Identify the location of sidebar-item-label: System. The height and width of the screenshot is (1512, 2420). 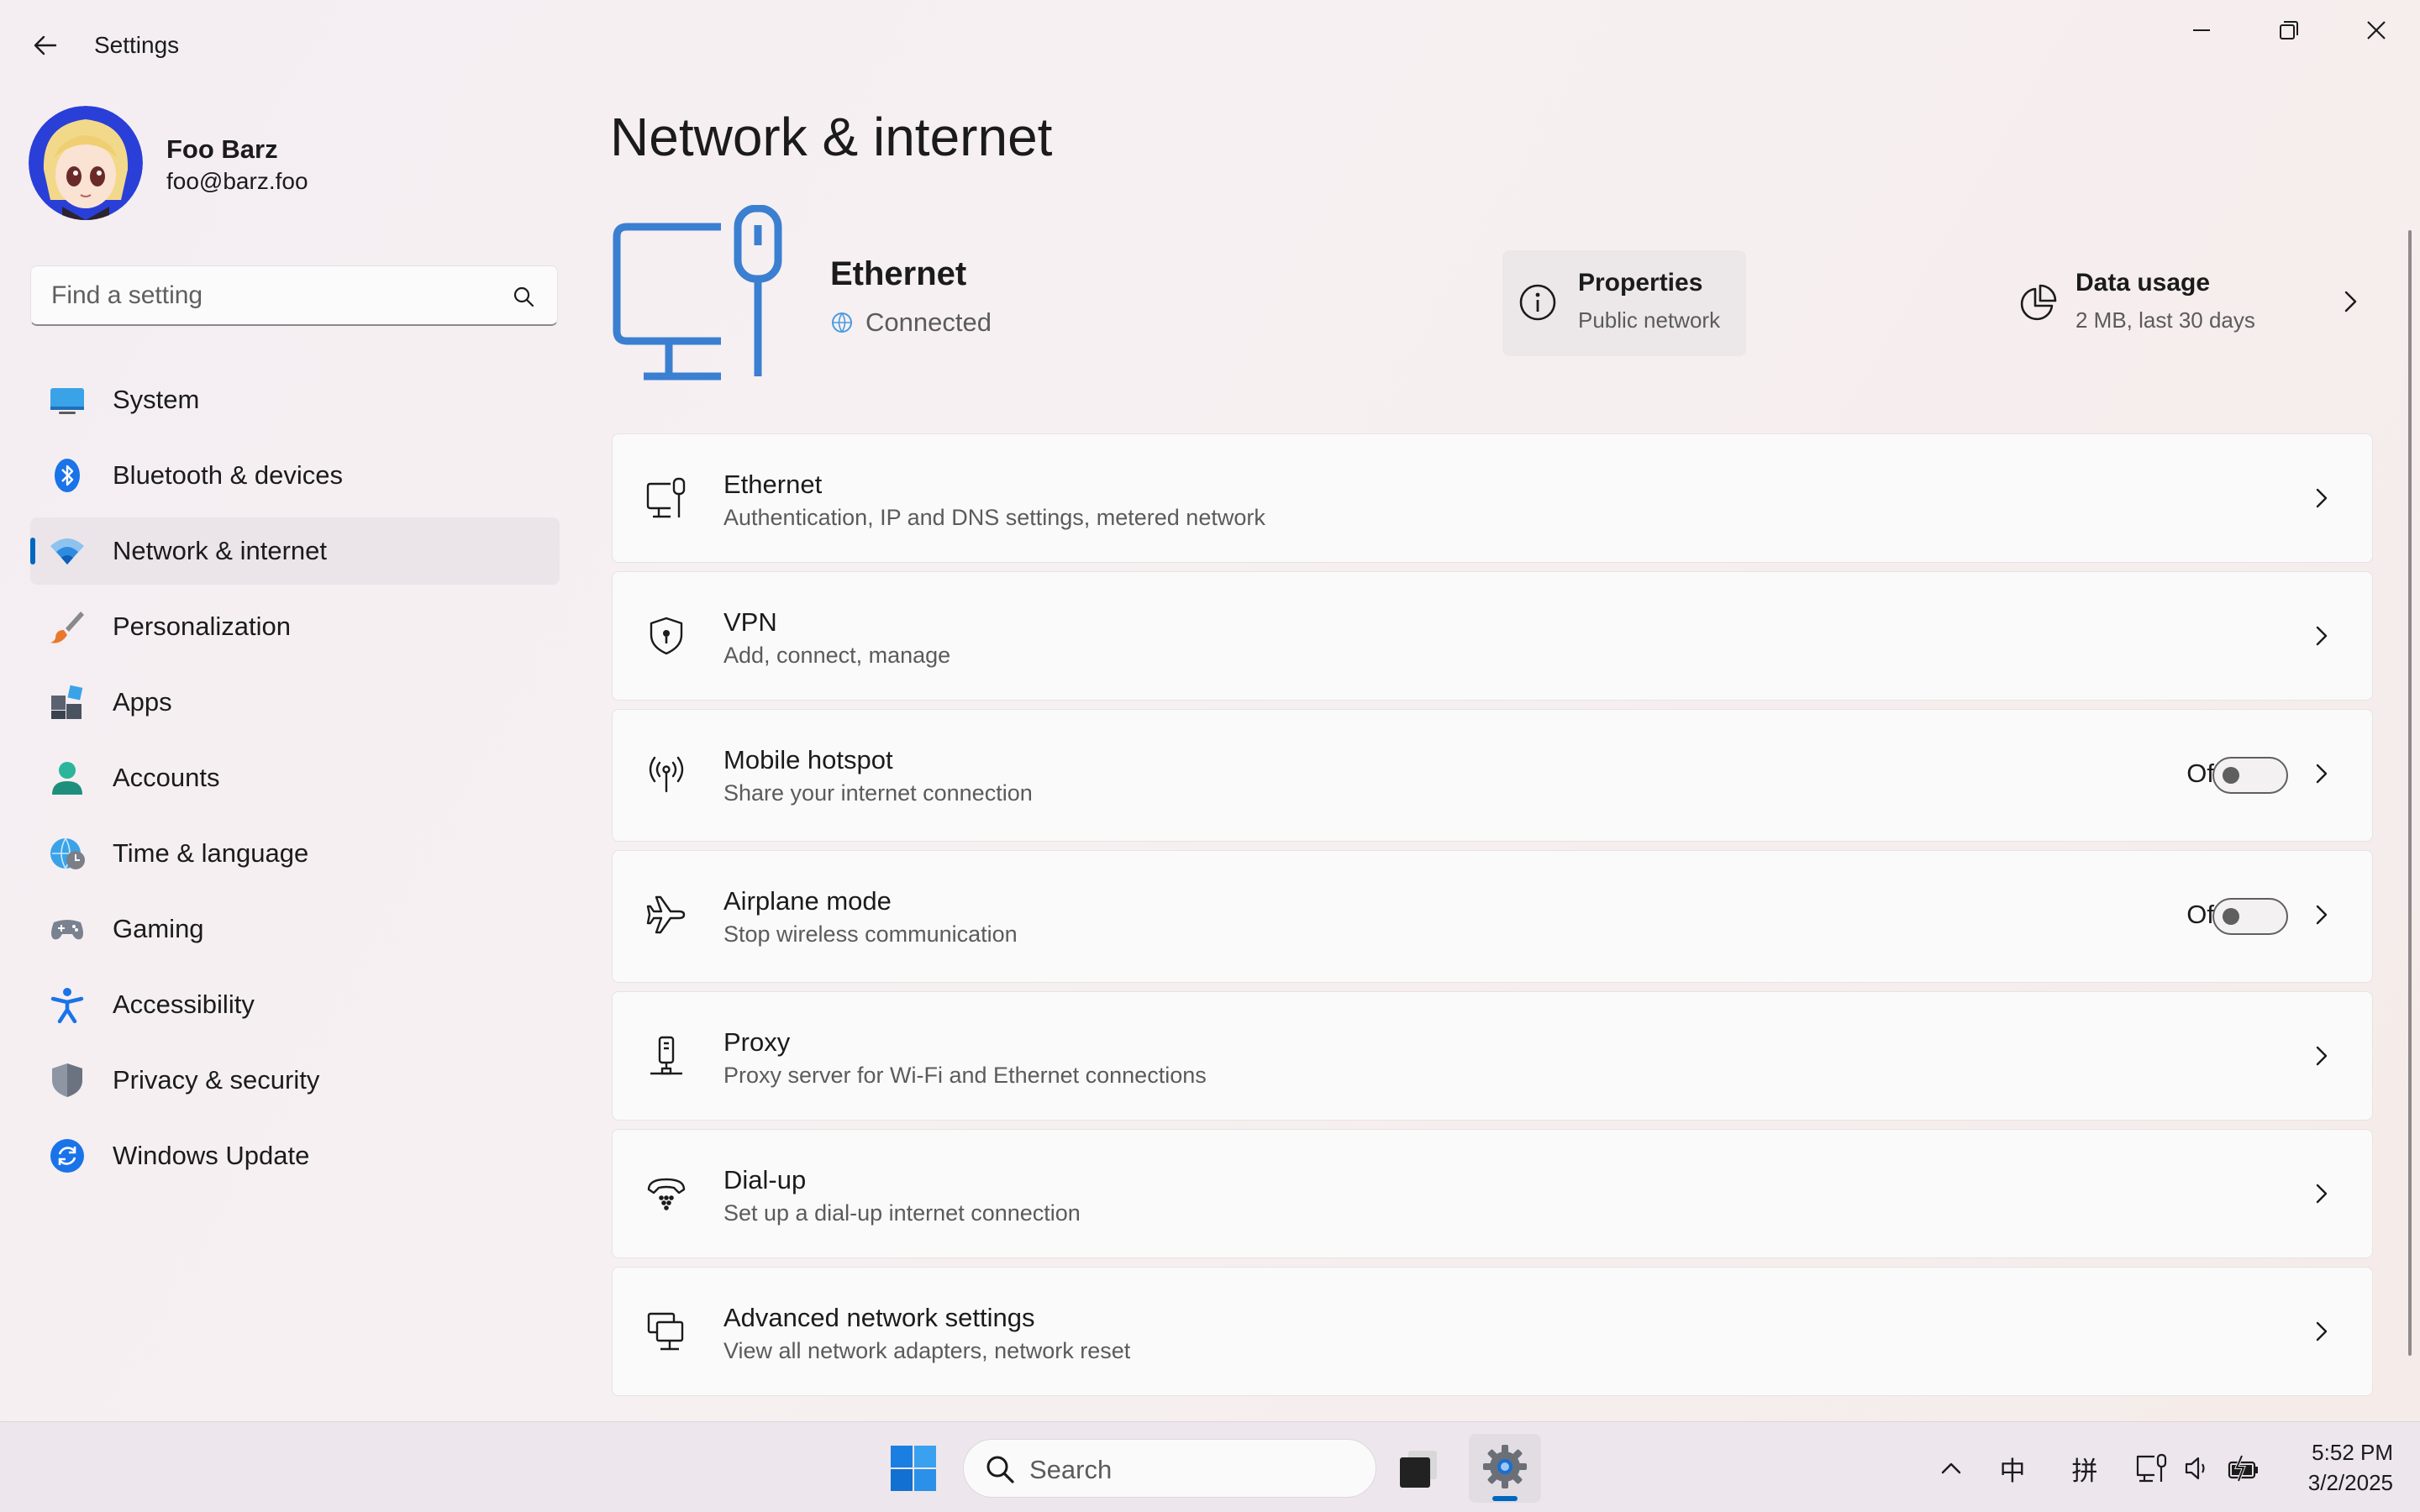
(157, 399).